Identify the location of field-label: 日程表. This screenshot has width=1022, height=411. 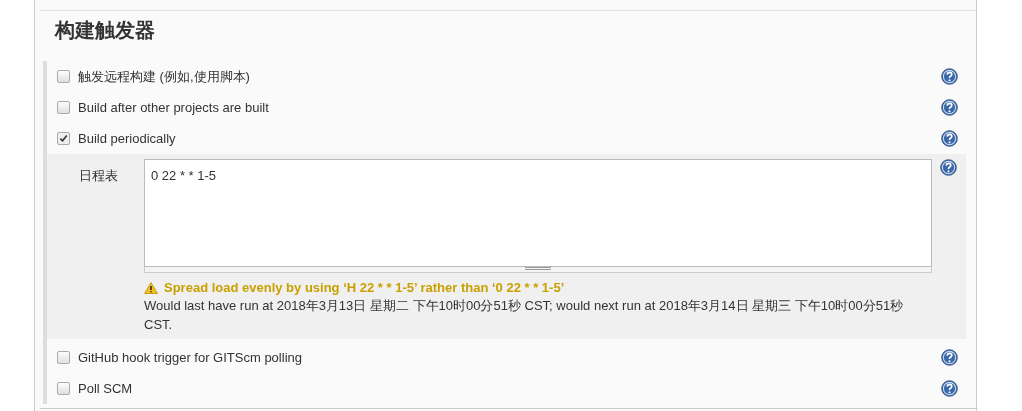
(98, 176).